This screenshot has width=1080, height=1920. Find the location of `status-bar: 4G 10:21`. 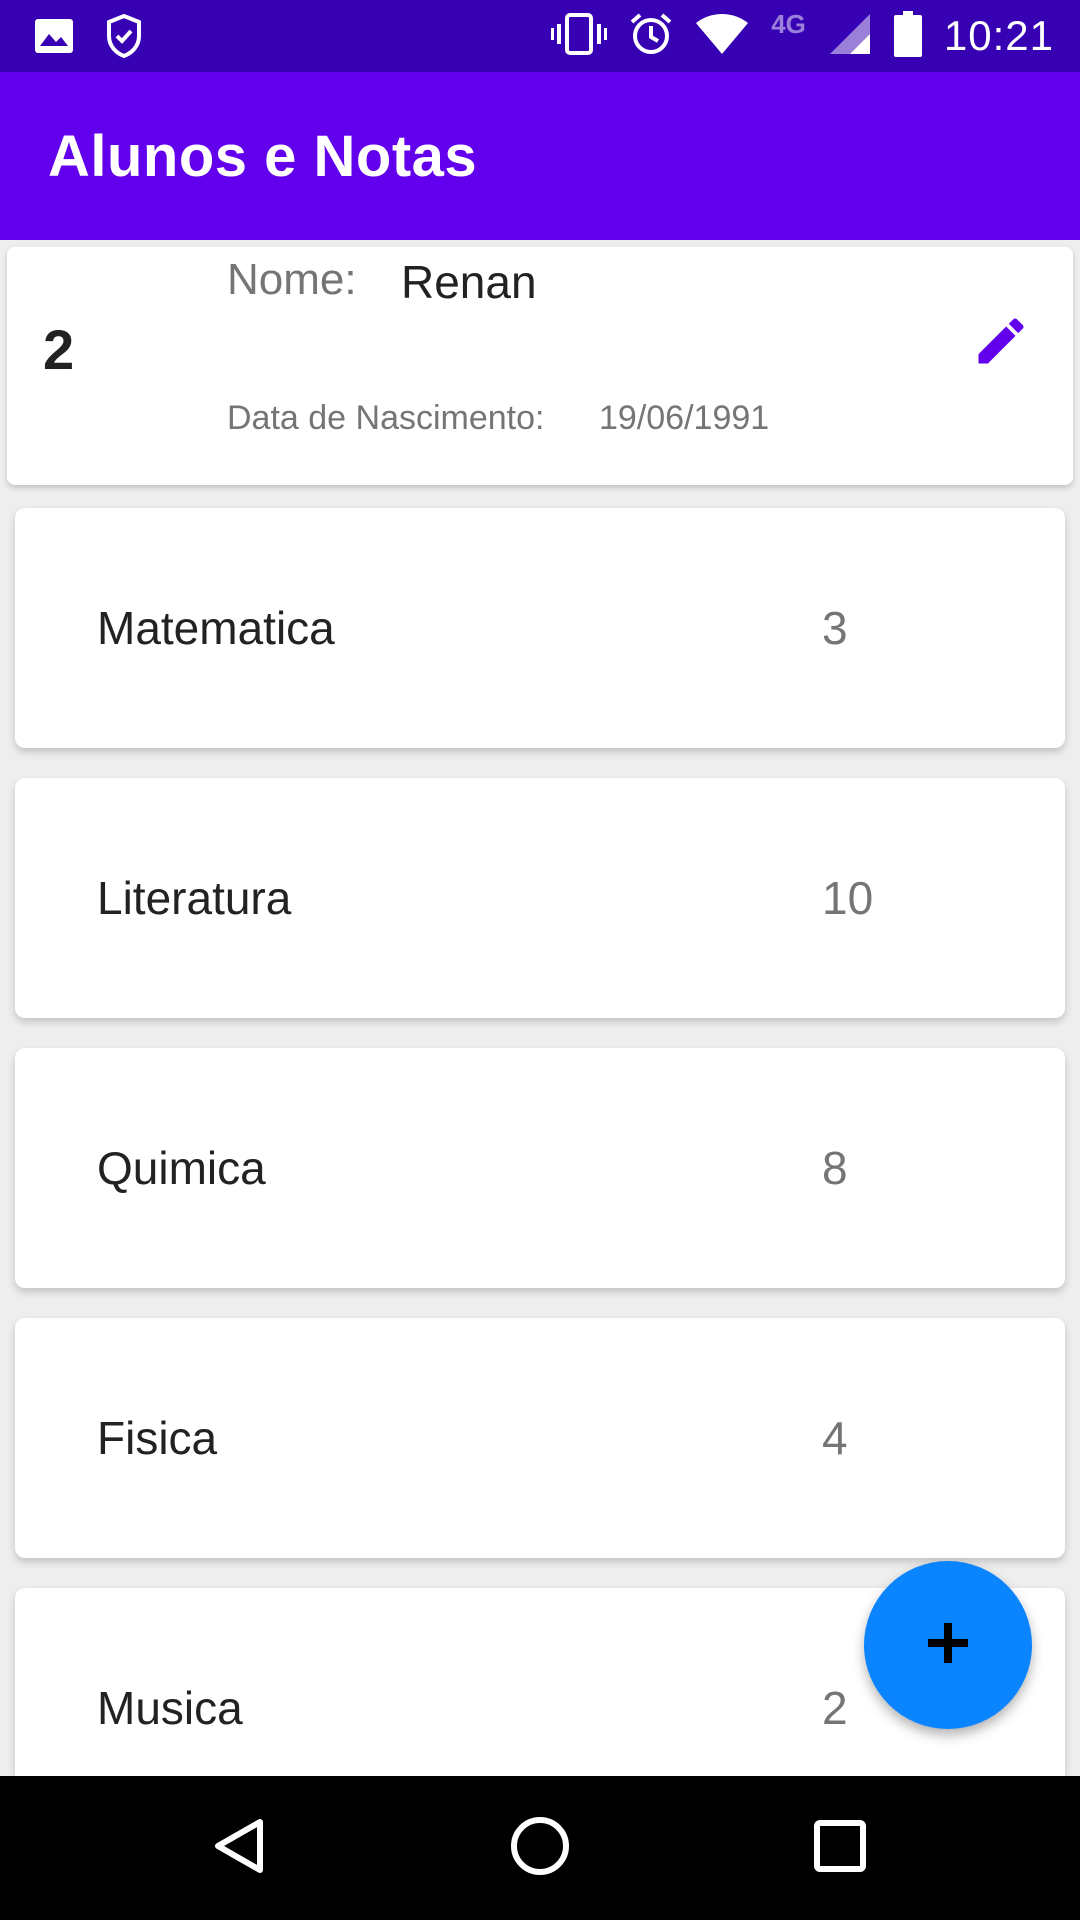

status-bar: 4G 10:21 is located at coordinates (540, 36).